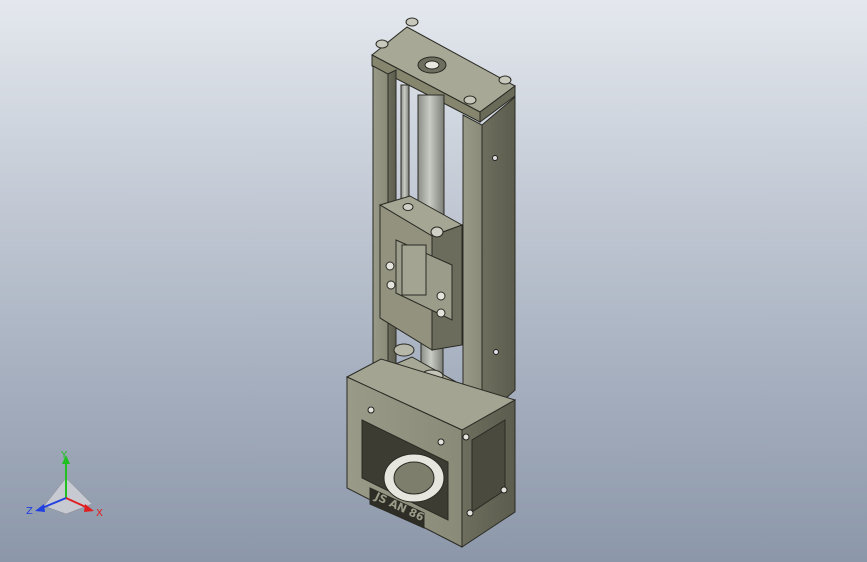 The image size is (867, 562). Describe the element at coordinates (489, 258) in the screenshot. I see `frame-column-right` at that location.